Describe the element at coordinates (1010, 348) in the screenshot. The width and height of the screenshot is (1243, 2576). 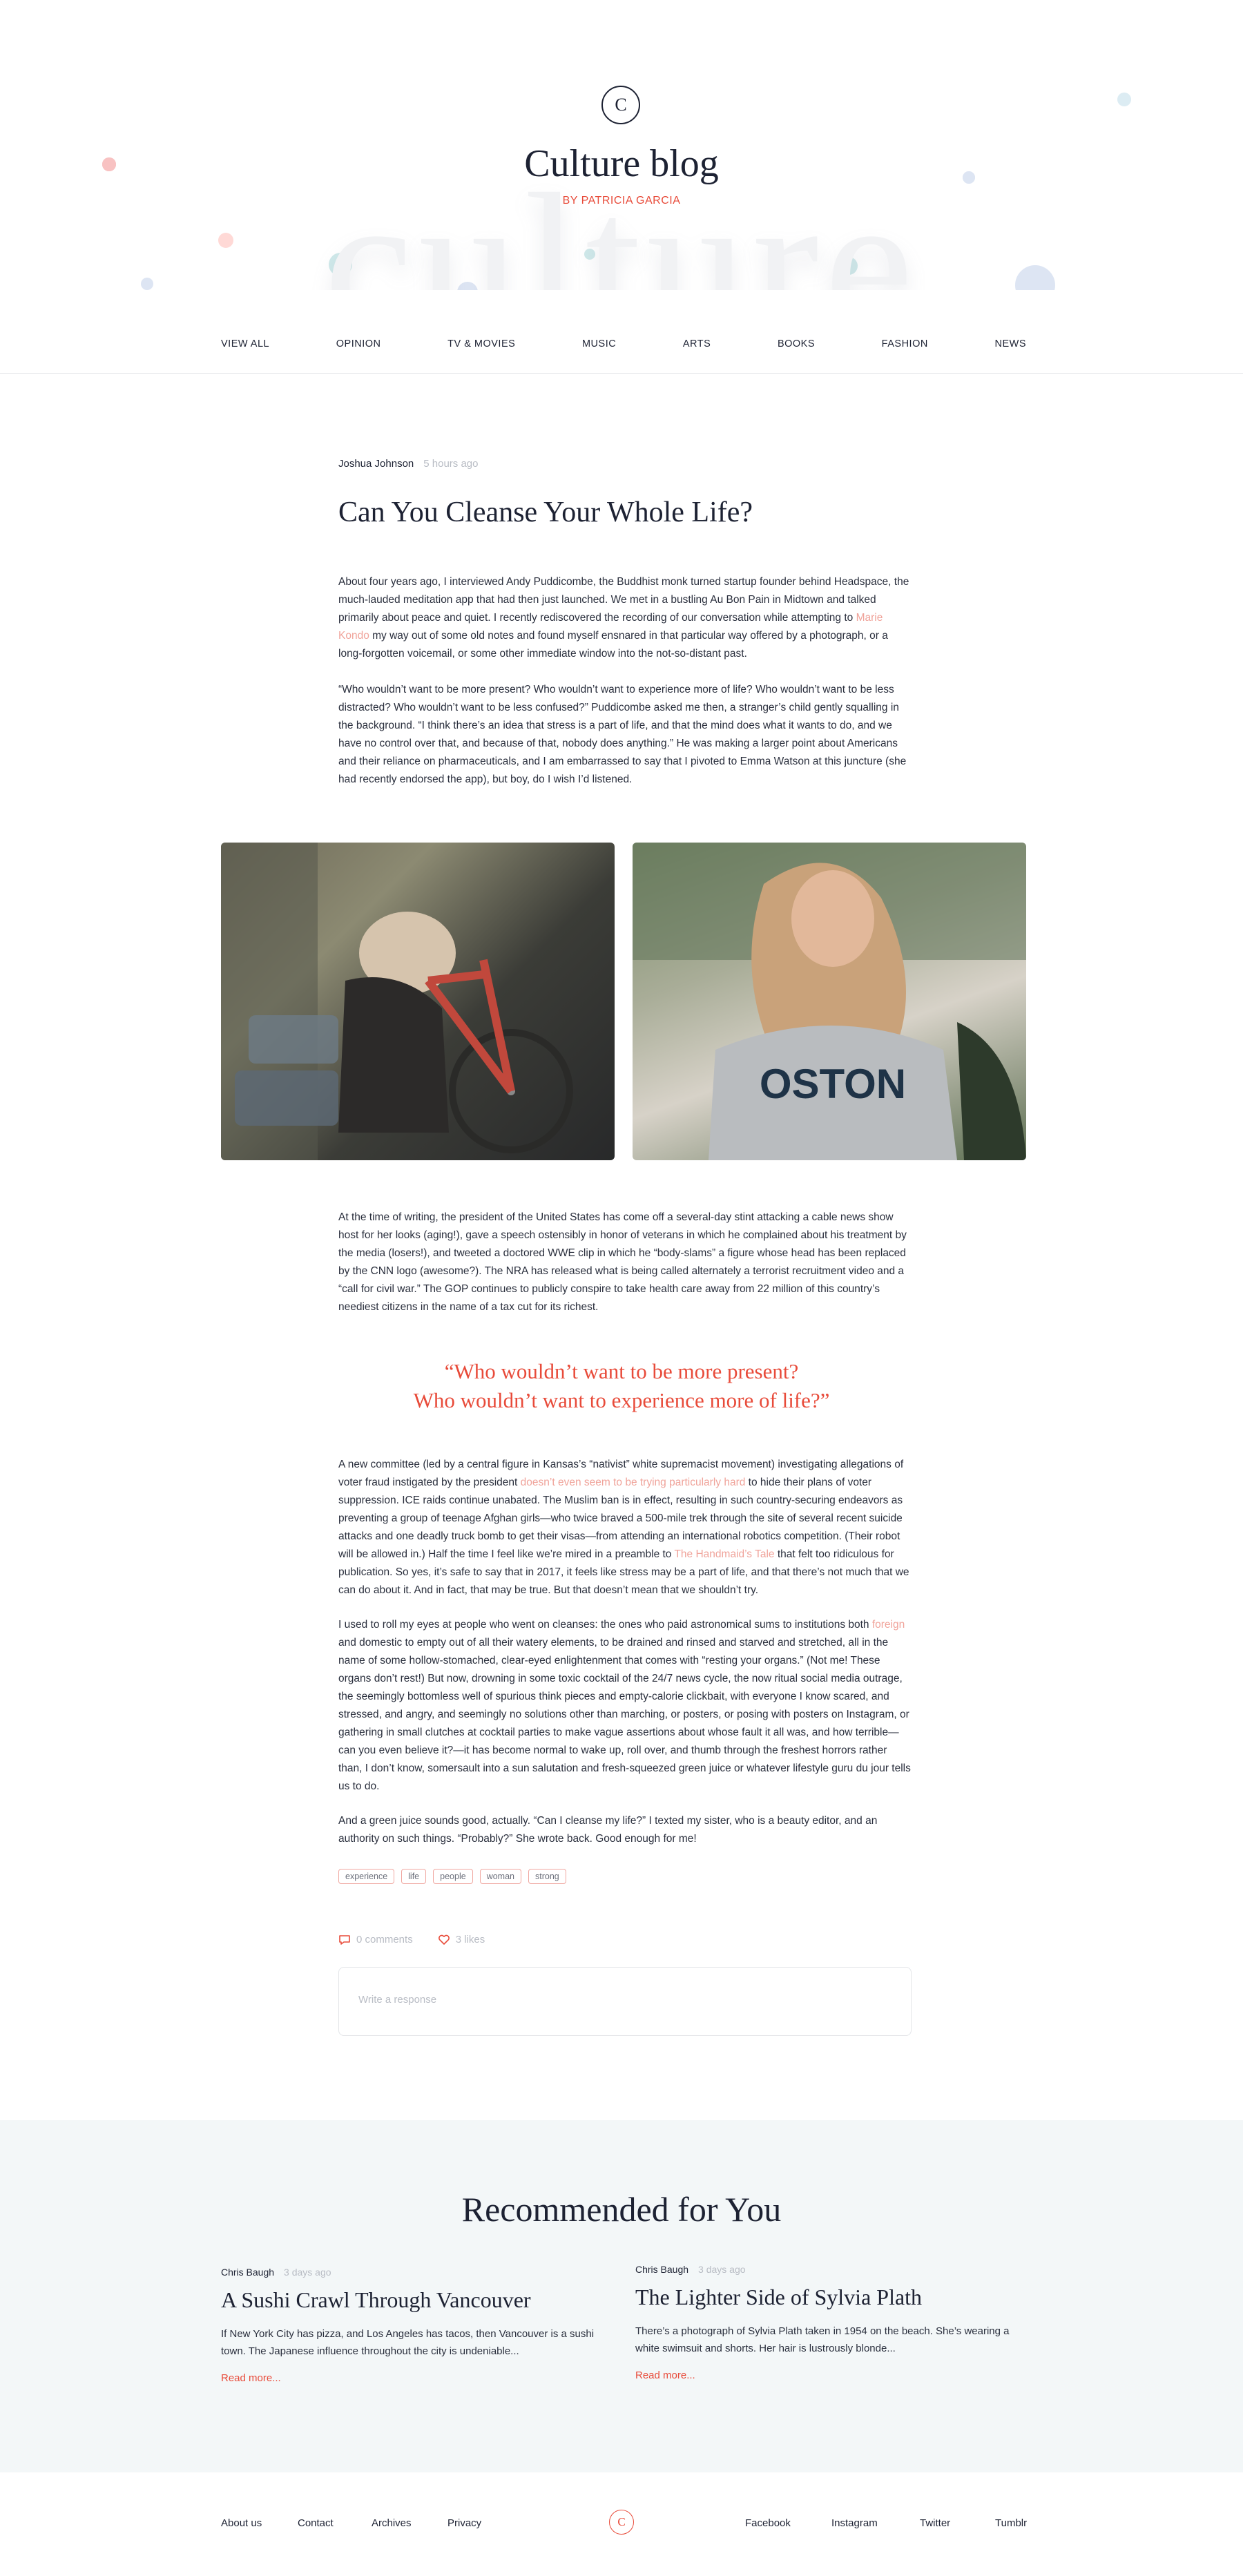
I see `nav-item-news: NEWS` at that location.